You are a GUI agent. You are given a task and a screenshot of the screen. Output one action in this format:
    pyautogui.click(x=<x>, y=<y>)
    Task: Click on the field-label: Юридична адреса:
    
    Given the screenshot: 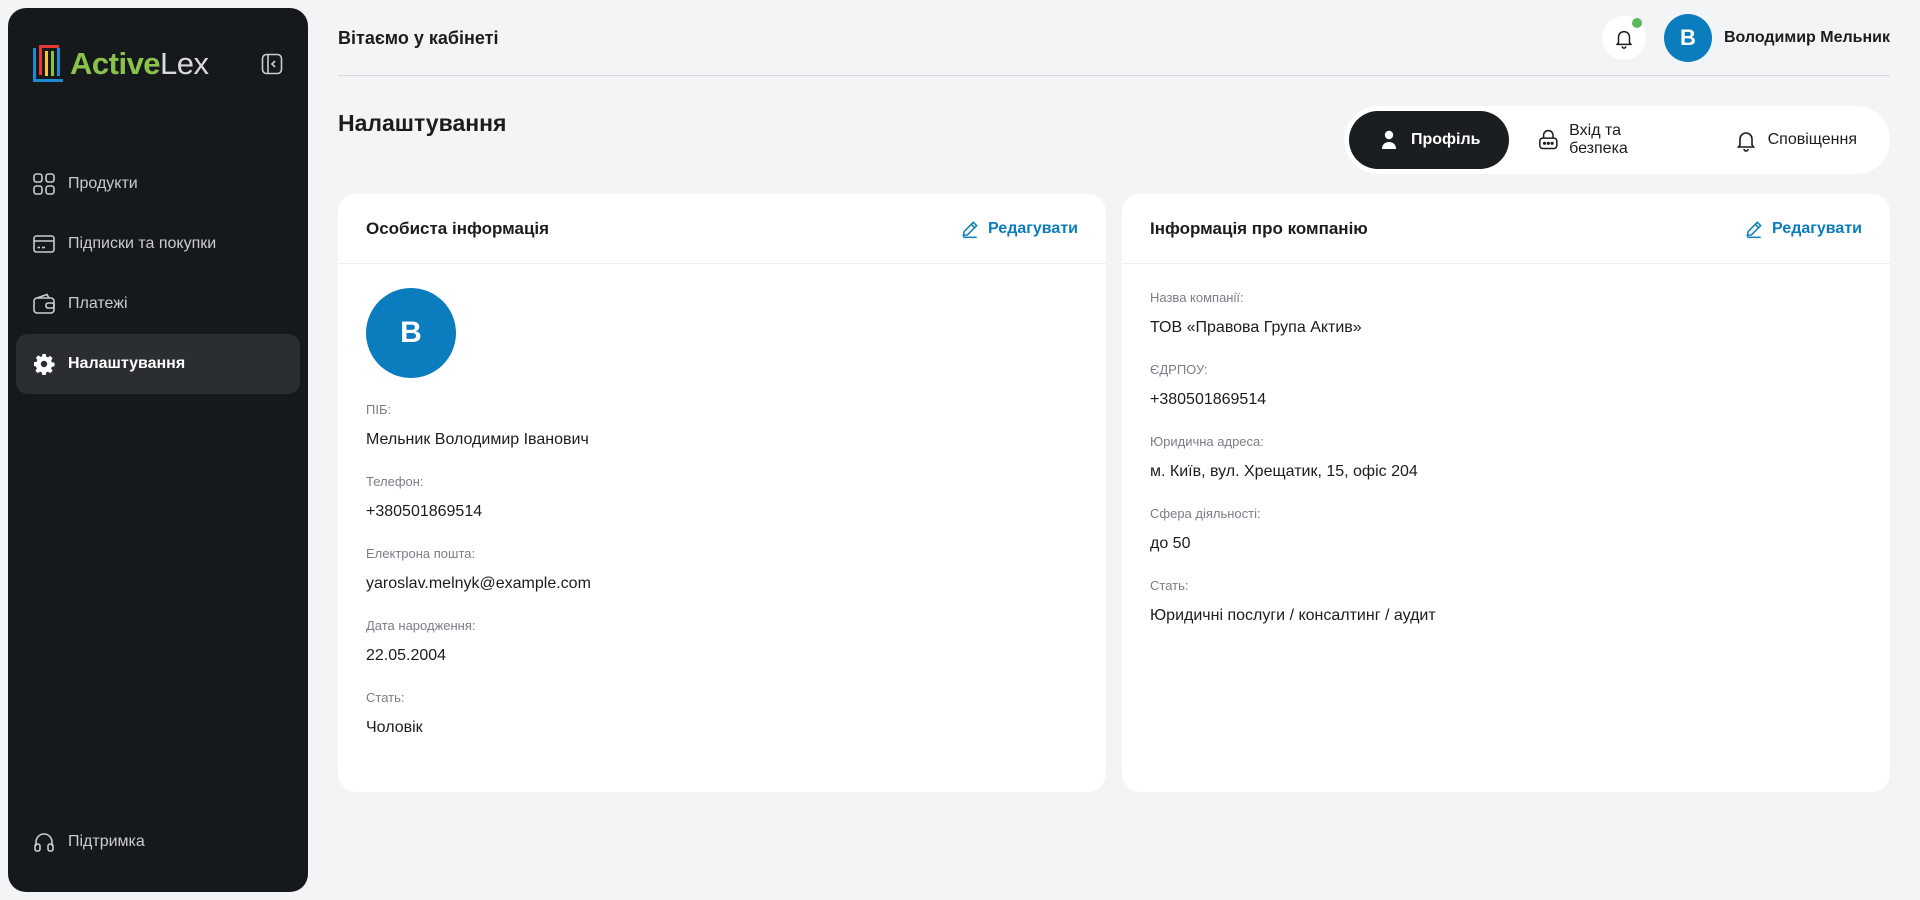 What is the action you would take?
    pyautogui.click(x=1207, y=441)
    